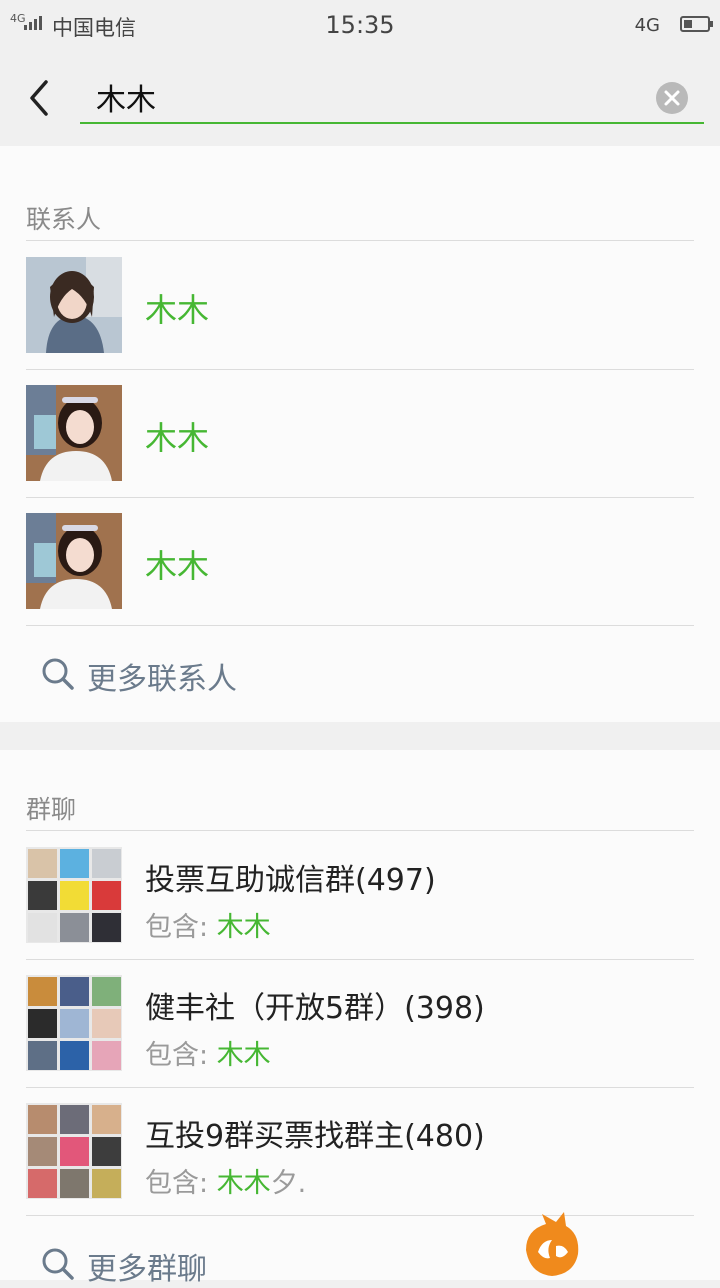 The height and width of the screenshot is (1288, 720). Describe the element at coordinates (672, 98) in the screenshot. I see `clear-icon` at that location.